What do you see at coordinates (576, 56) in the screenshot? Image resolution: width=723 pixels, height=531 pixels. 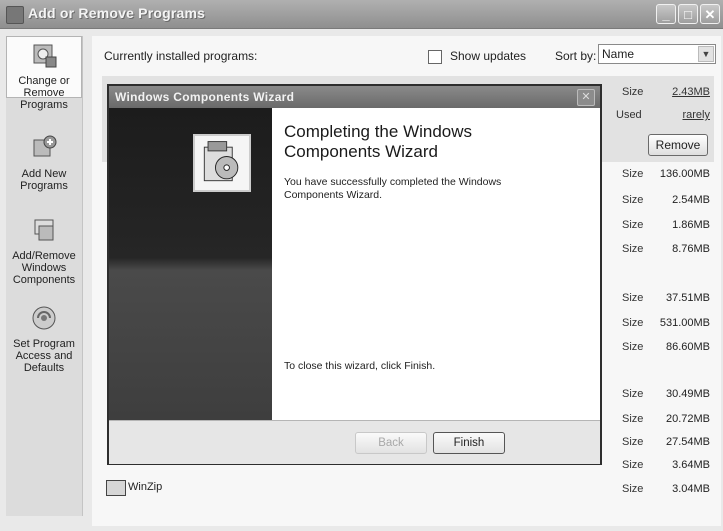 I see `sort-by-label: Sort by:` at bounding box center [576, 56].